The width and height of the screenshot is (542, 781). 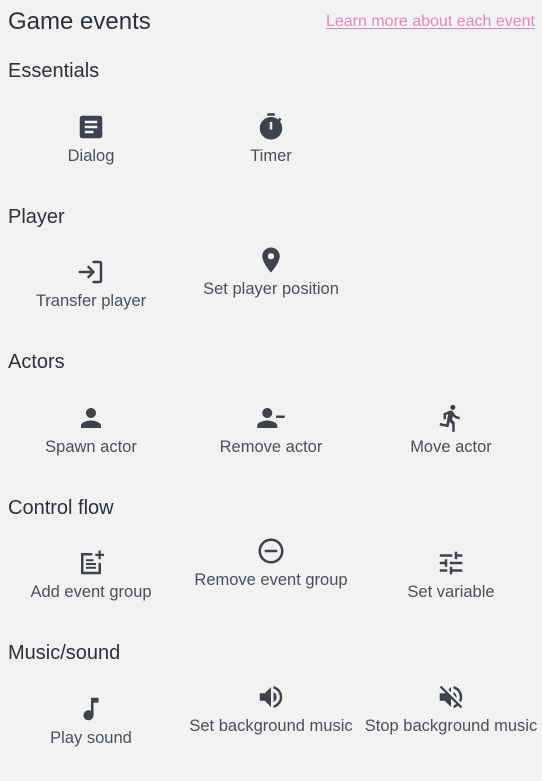 I want to click on event-label: Stop background music, so click(x=451, y=726).